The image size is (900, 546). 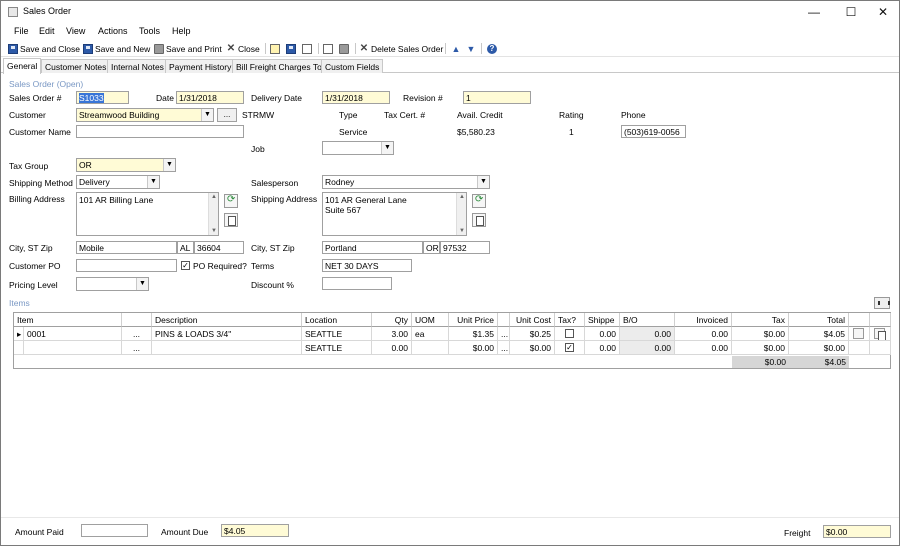 I want to click on cell-item: 0001, so click(x=73, y=334).